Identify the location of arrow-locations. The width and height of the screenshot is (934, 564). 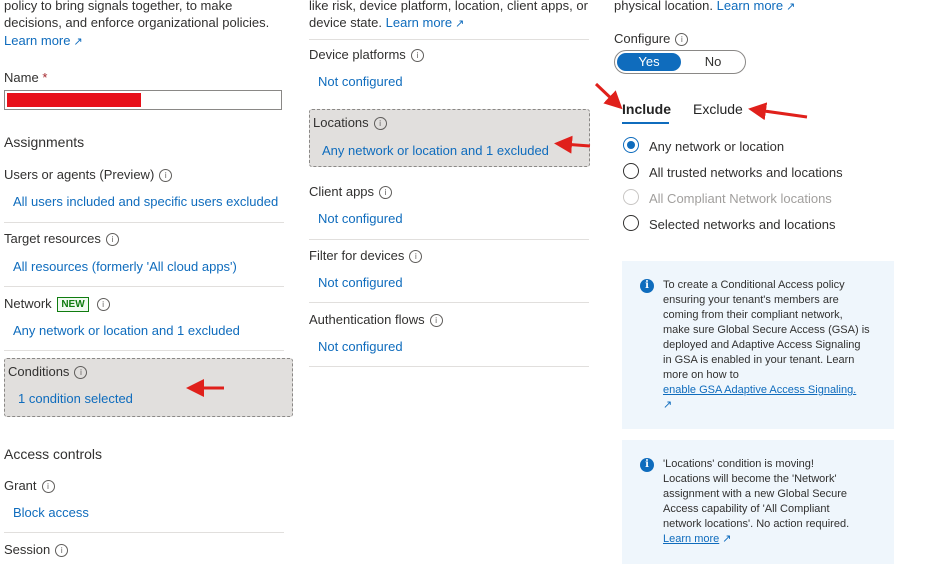
(572, 144).